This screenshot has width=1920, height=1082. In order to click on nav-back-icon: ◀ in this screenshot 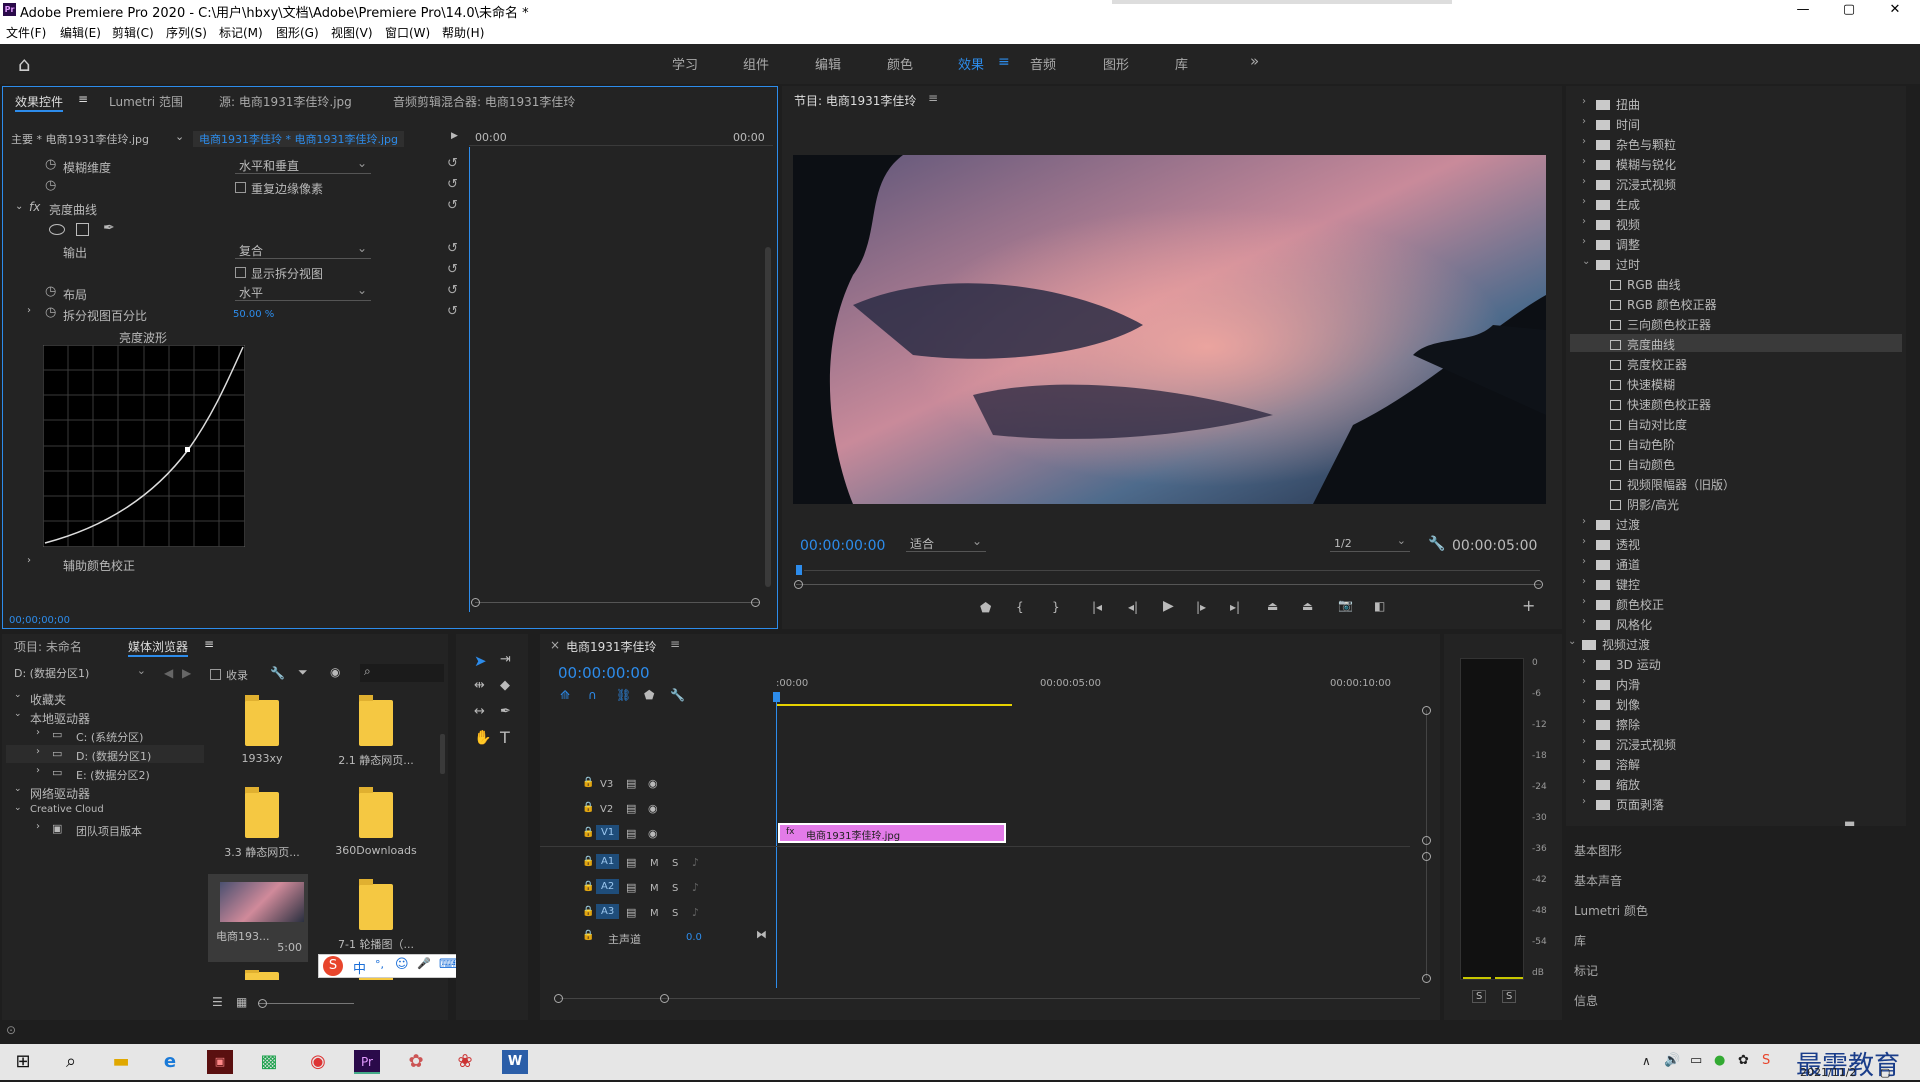, I will do `click(168, 673)`.